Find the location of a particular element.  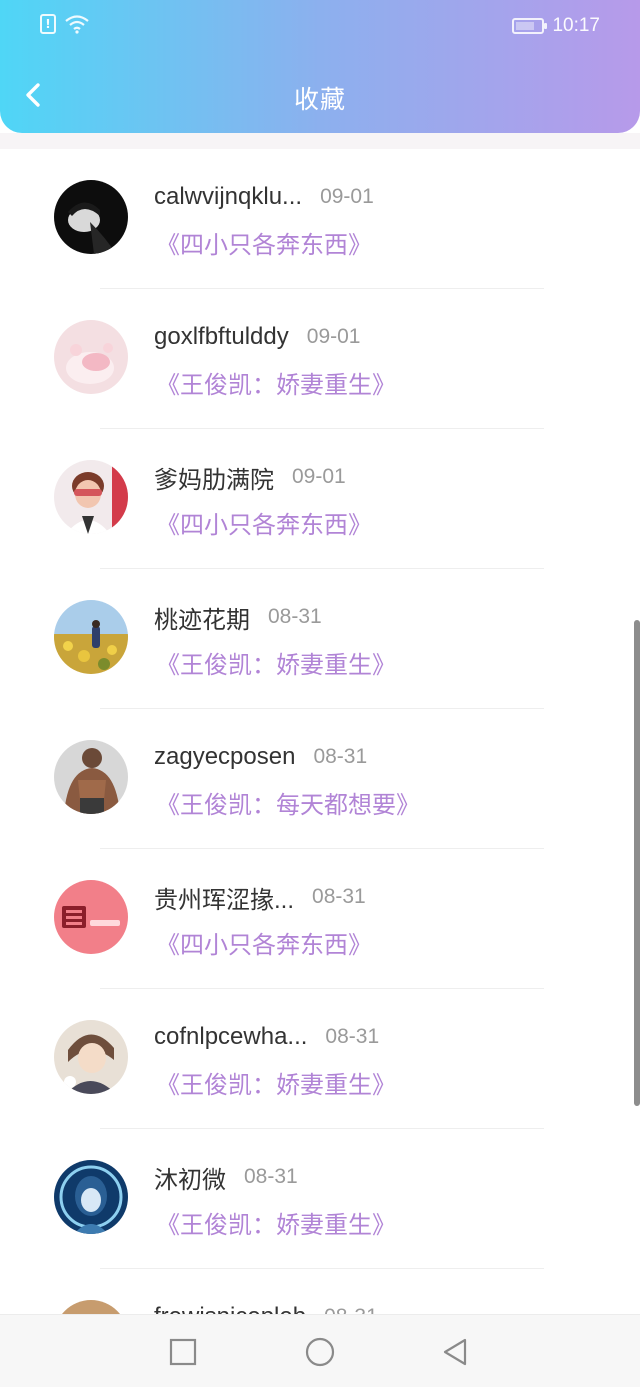

system-nav-bar is located at coordinates (320, 1350).